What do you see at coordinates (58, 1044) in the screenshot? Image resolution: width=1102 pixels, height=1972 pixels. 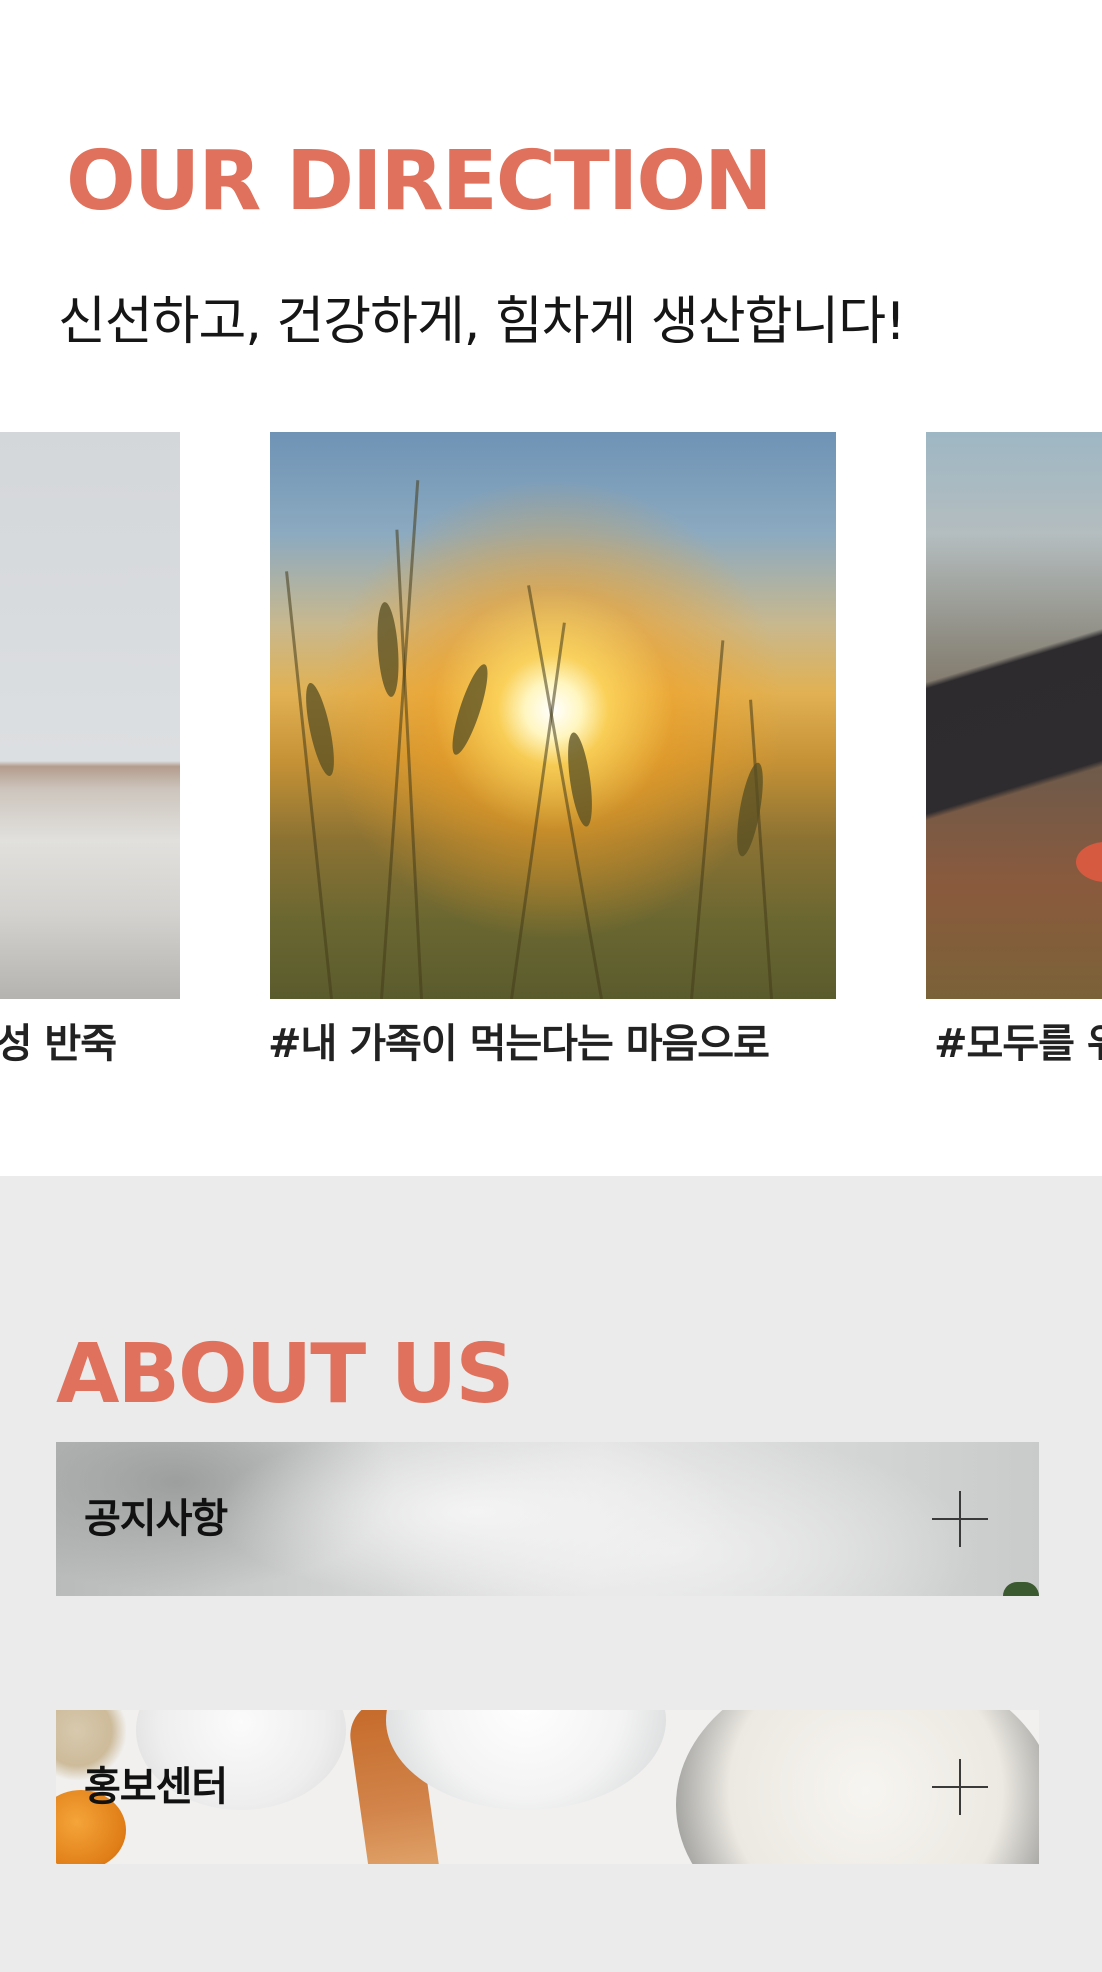 I see `slide-caption-1: 성 반죽` at bounding box center [58, 1044].